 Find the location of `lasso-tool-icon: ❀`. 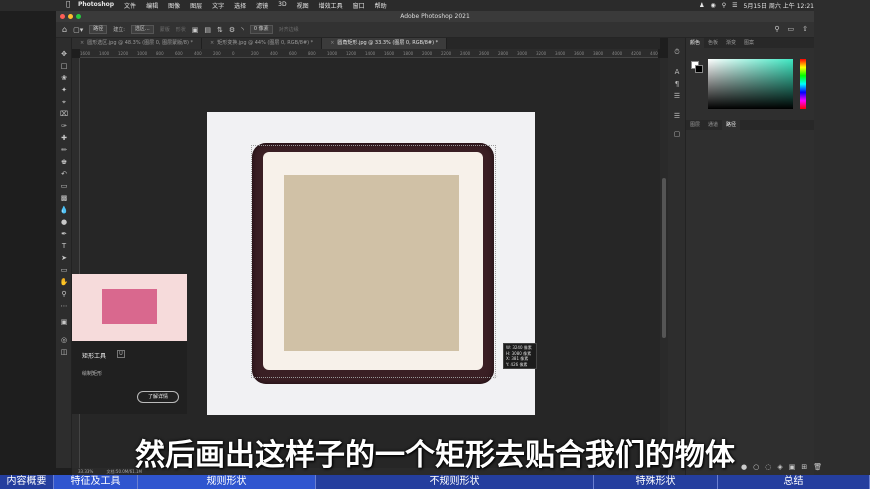

lasso-tool-icon: ❀ is located at coordinates (64, 78).